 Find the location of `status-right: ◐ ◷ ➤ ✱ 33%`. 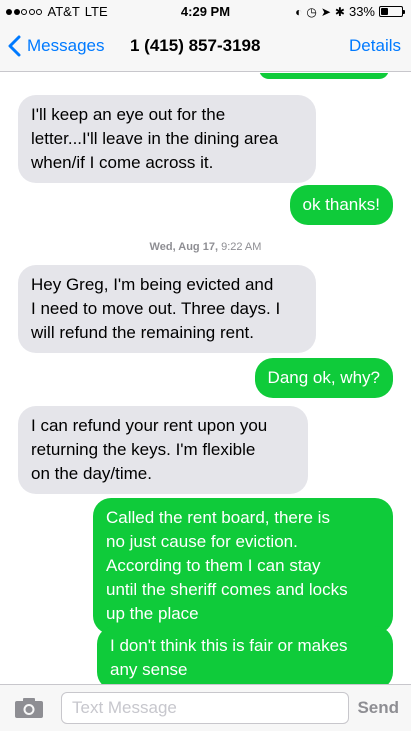

status-right: ◐ ◷ ➤ ✱ 33% is located at coordinates (350, 11).